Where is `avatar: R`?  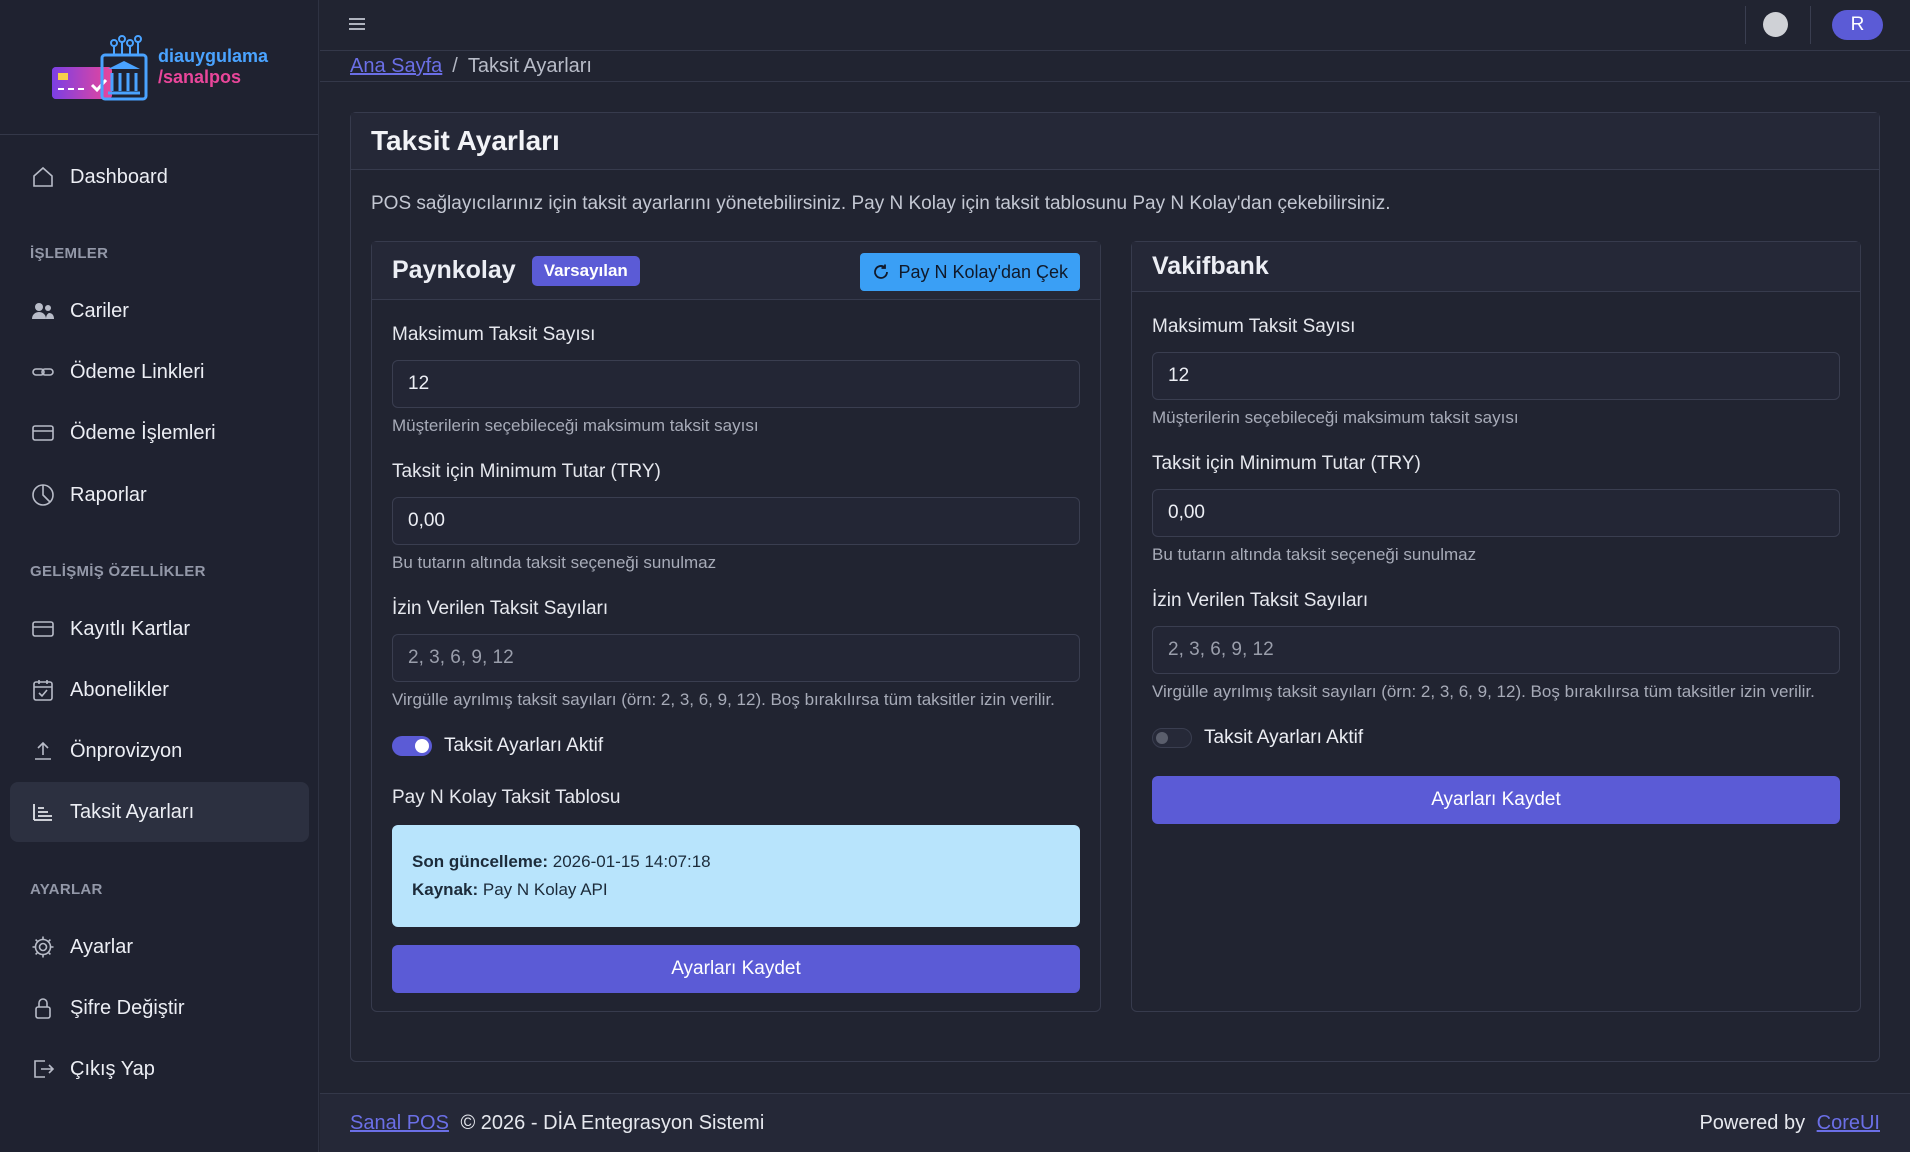
avatar: R is located at coordinates (1857, 25).